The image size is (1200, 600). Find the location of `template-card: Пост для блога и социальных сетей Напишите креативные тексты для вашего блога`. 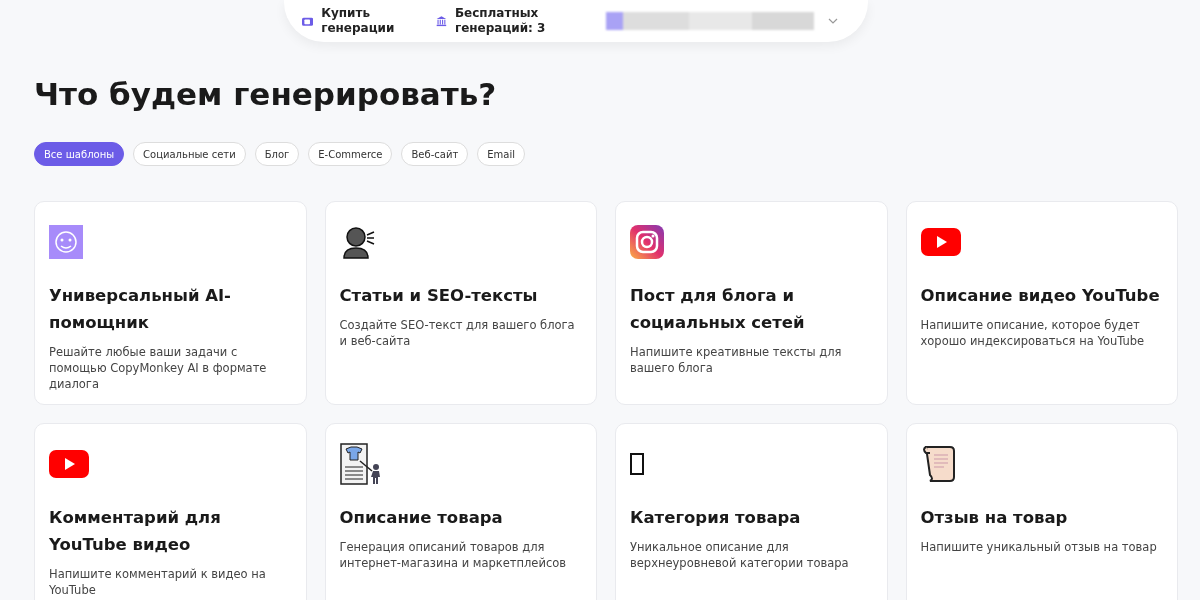

template-card: Пост для блога и социальных сетей Напишите креативные тексты для вашего блога is located at coordinates (751, 303).